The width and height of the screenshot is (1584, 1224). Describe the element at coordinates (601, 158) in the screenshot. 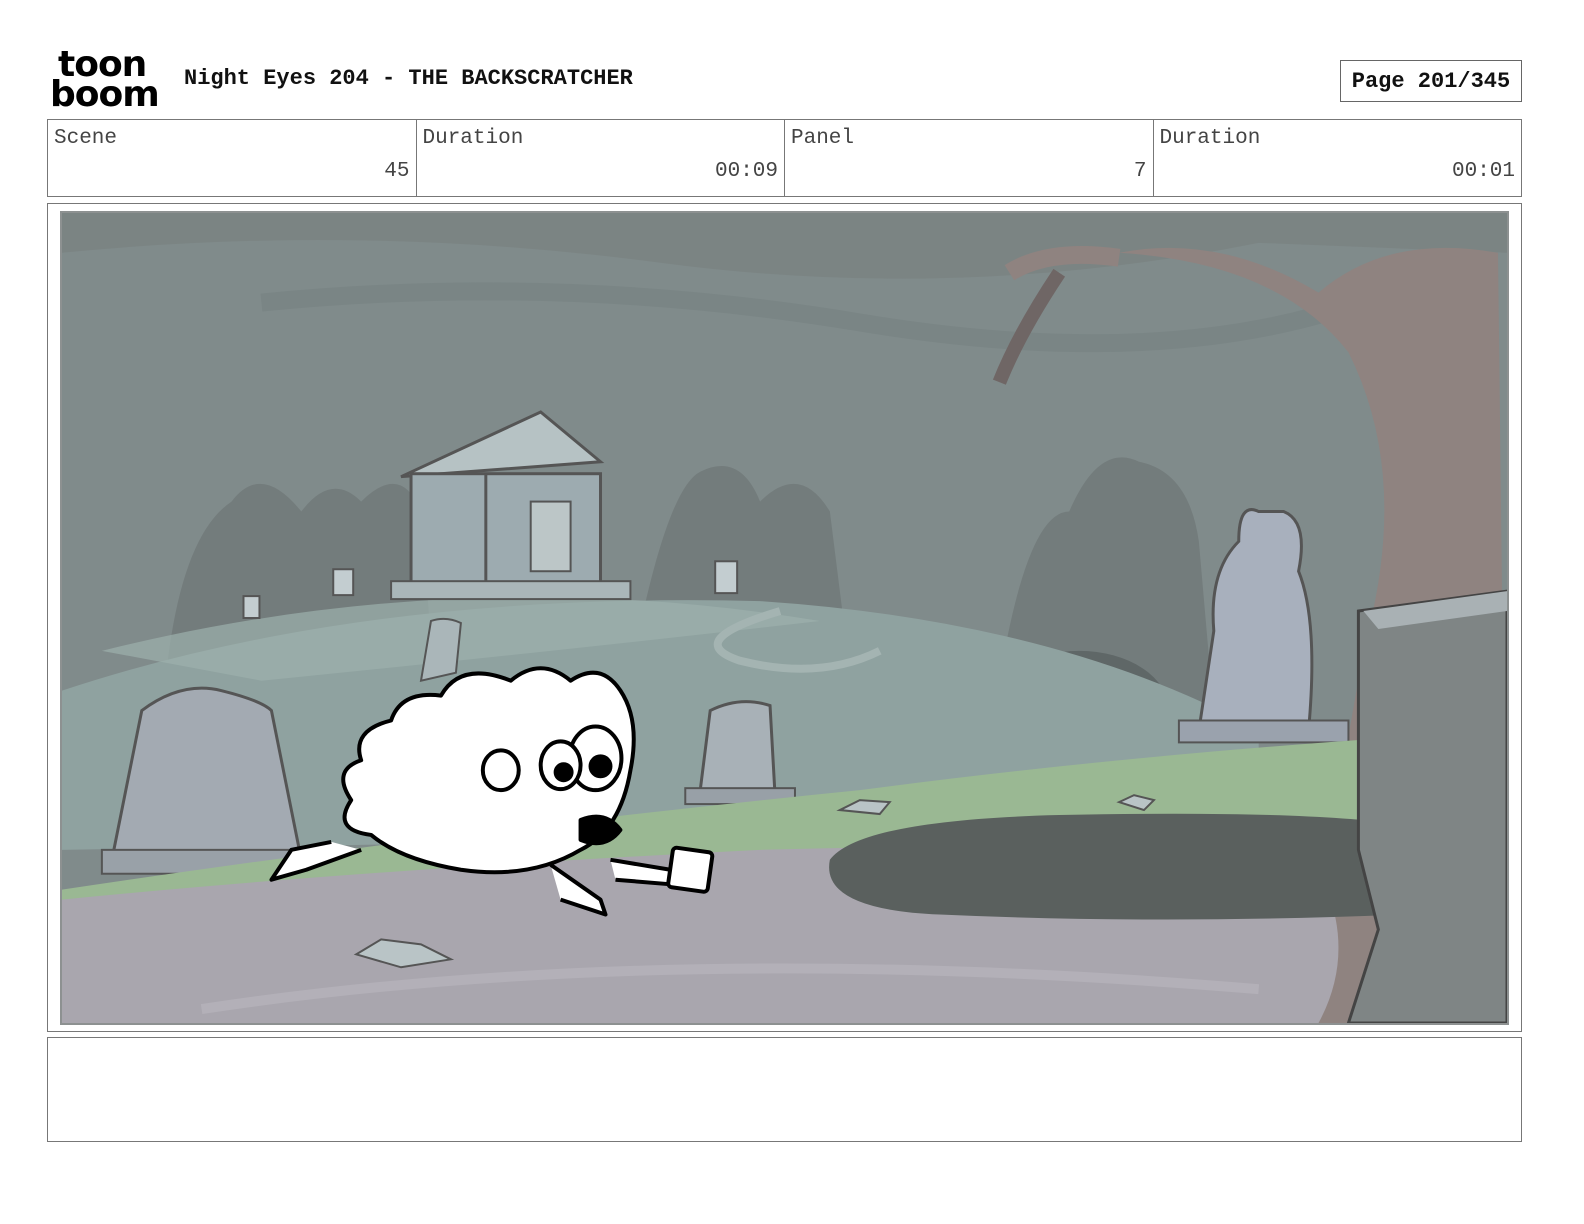

I see `scene-duration-cell: Duration 00:09` at that location.